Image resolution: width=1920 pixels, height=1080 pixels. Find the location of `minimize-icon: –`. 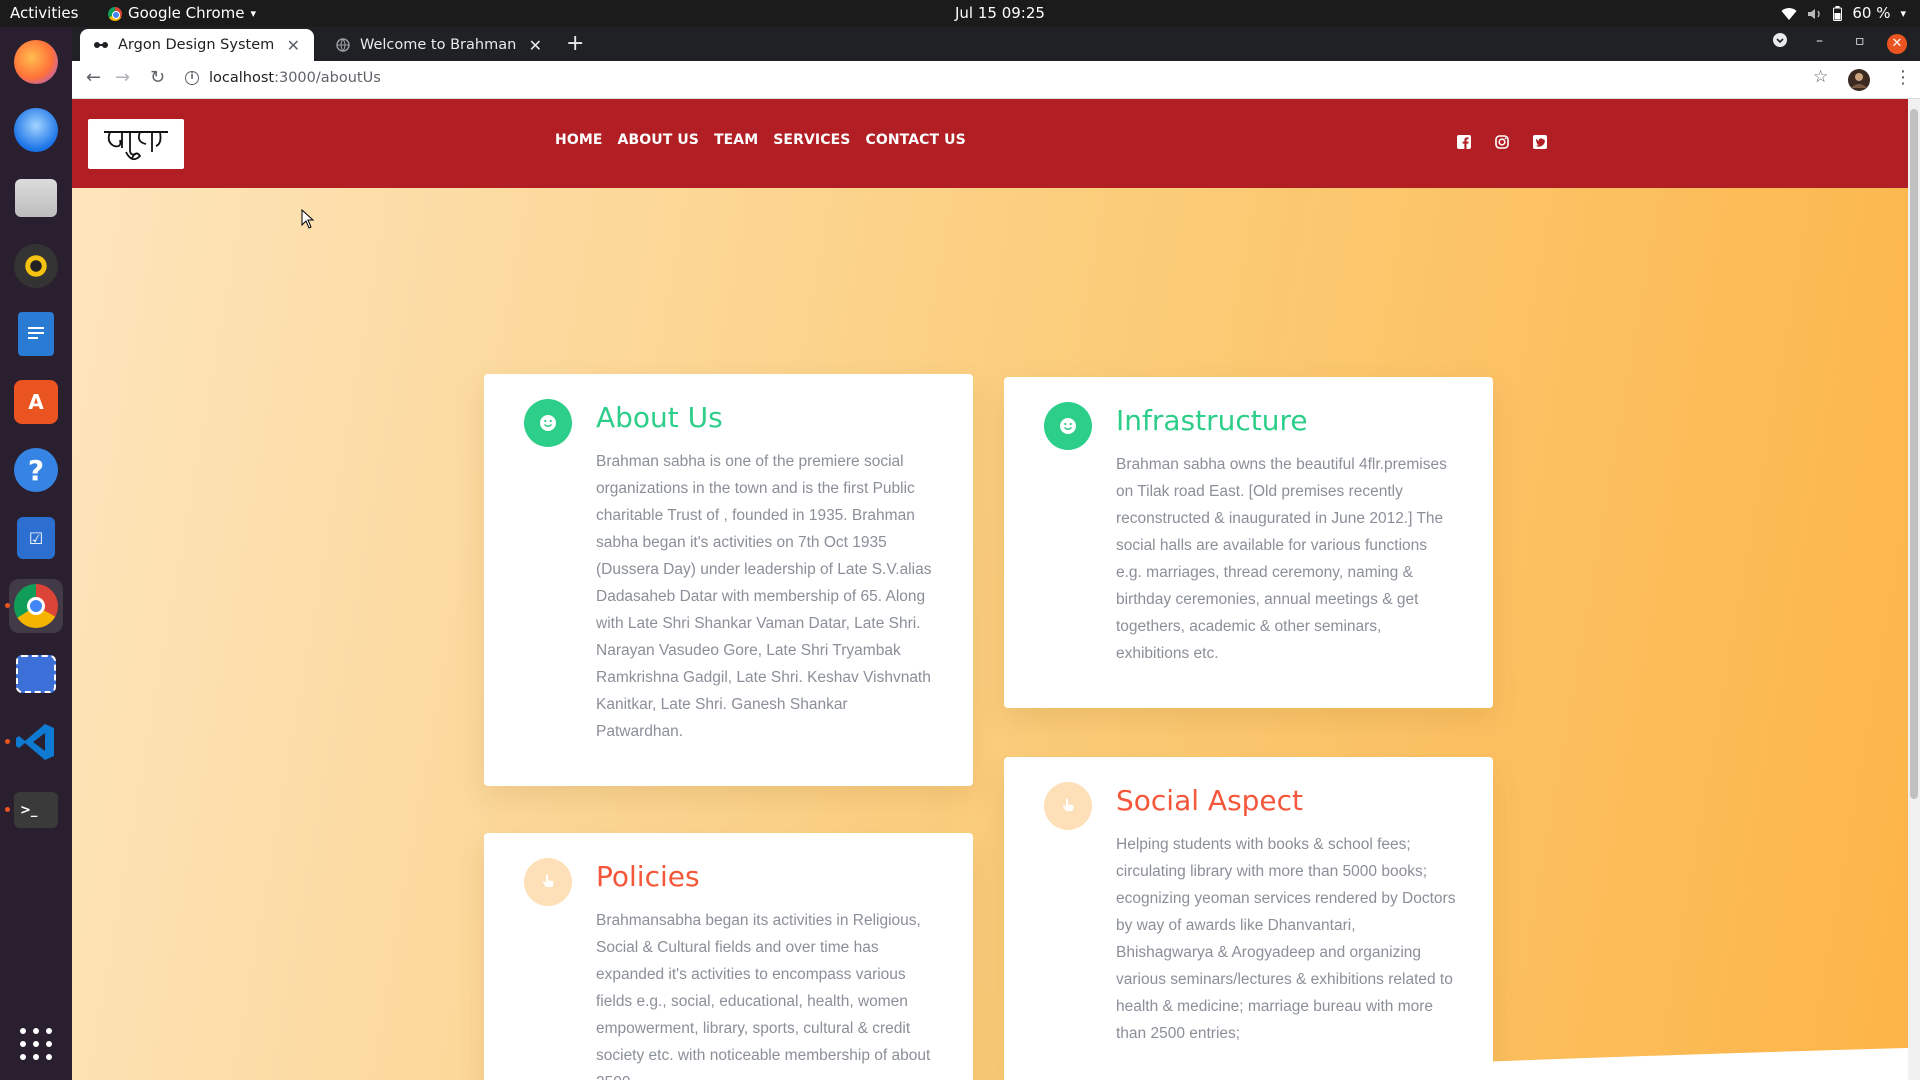

minimize-icon: – is located at coordinates (1819, 41).